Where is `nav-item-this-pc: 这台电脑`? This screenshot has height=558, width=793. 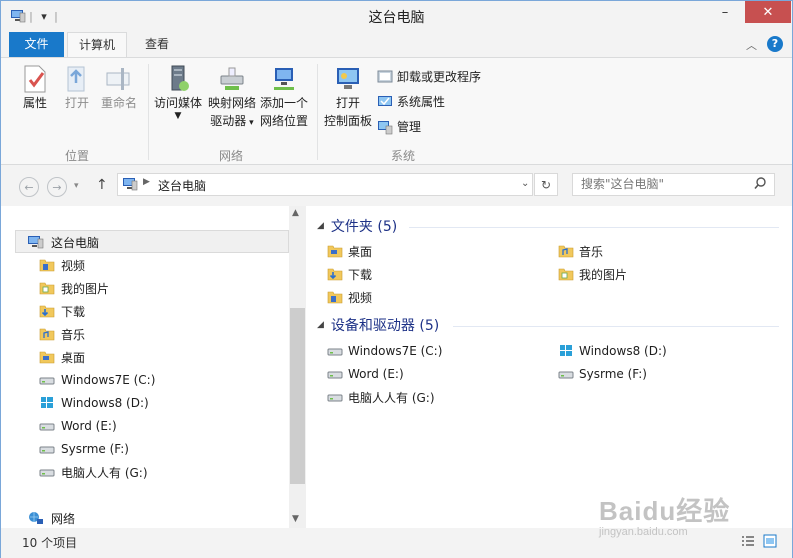
nav-item-this-pc: 这台电脑 is located at coordinates (63, 242).